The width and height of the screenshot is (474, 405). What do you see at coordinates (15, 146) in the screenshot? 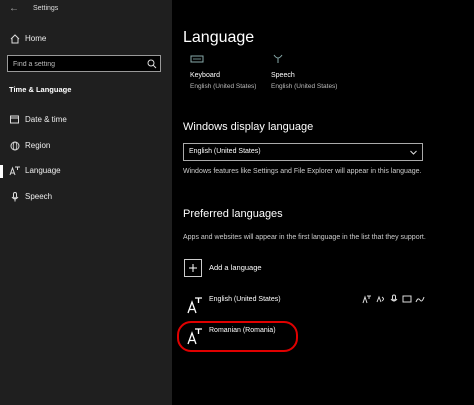
I see `globe-icon` at bounding box center [15, 146].